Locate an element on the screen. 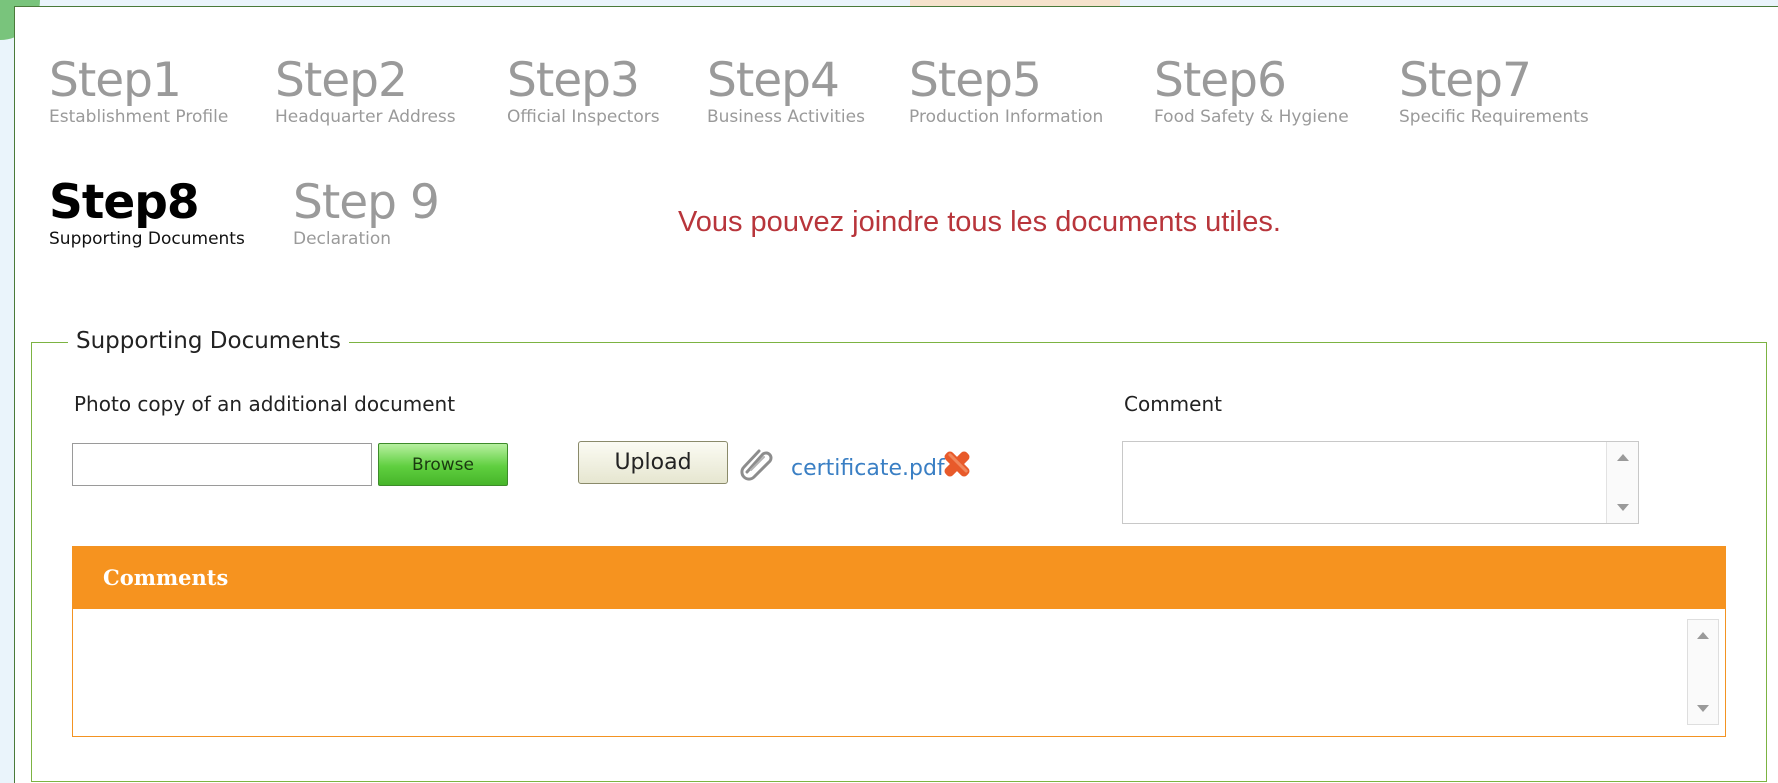 This screenshot has width=1778, height=783. comment-scrollbar is located at coordinates (1622, 482).